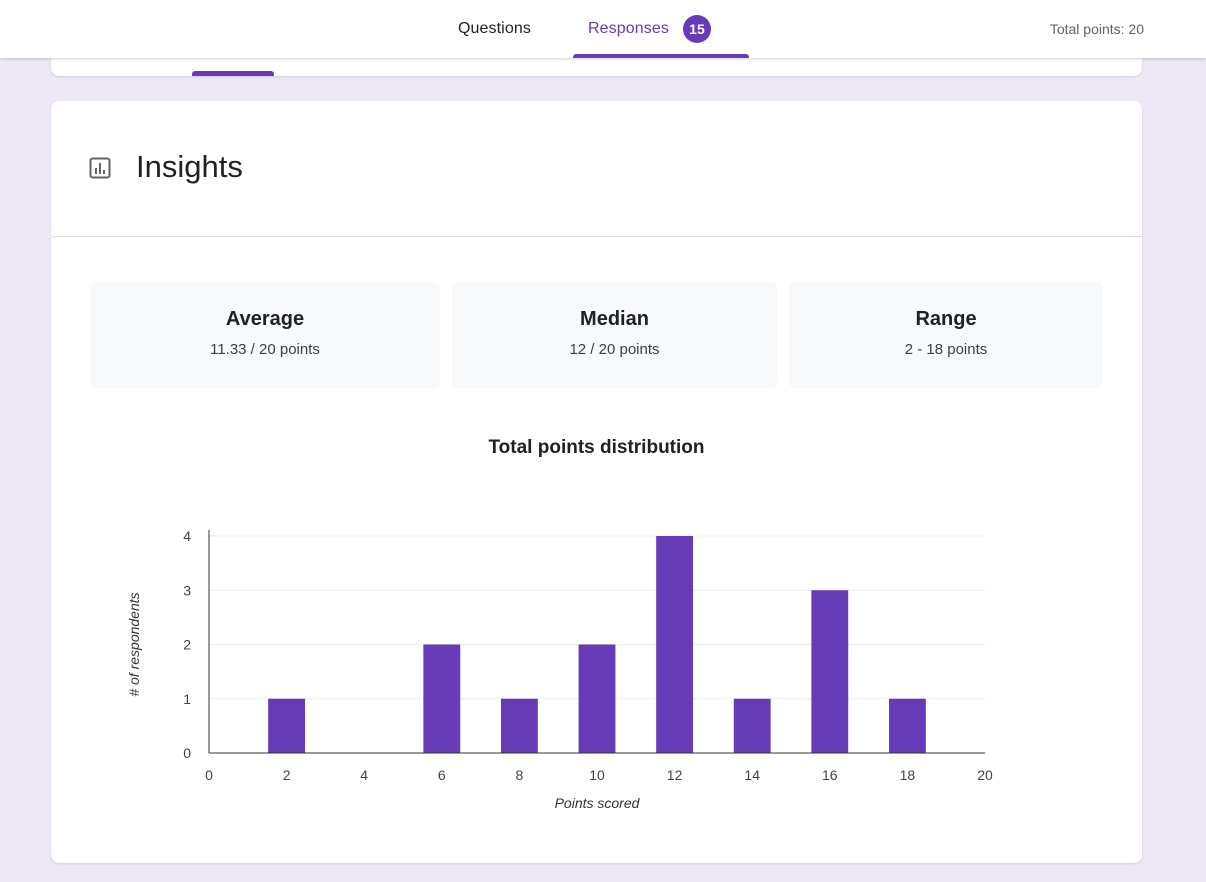 The width and height of the screenshot is (1206, 882). I want to click on x-tick-label: 12, so click(675, 775).